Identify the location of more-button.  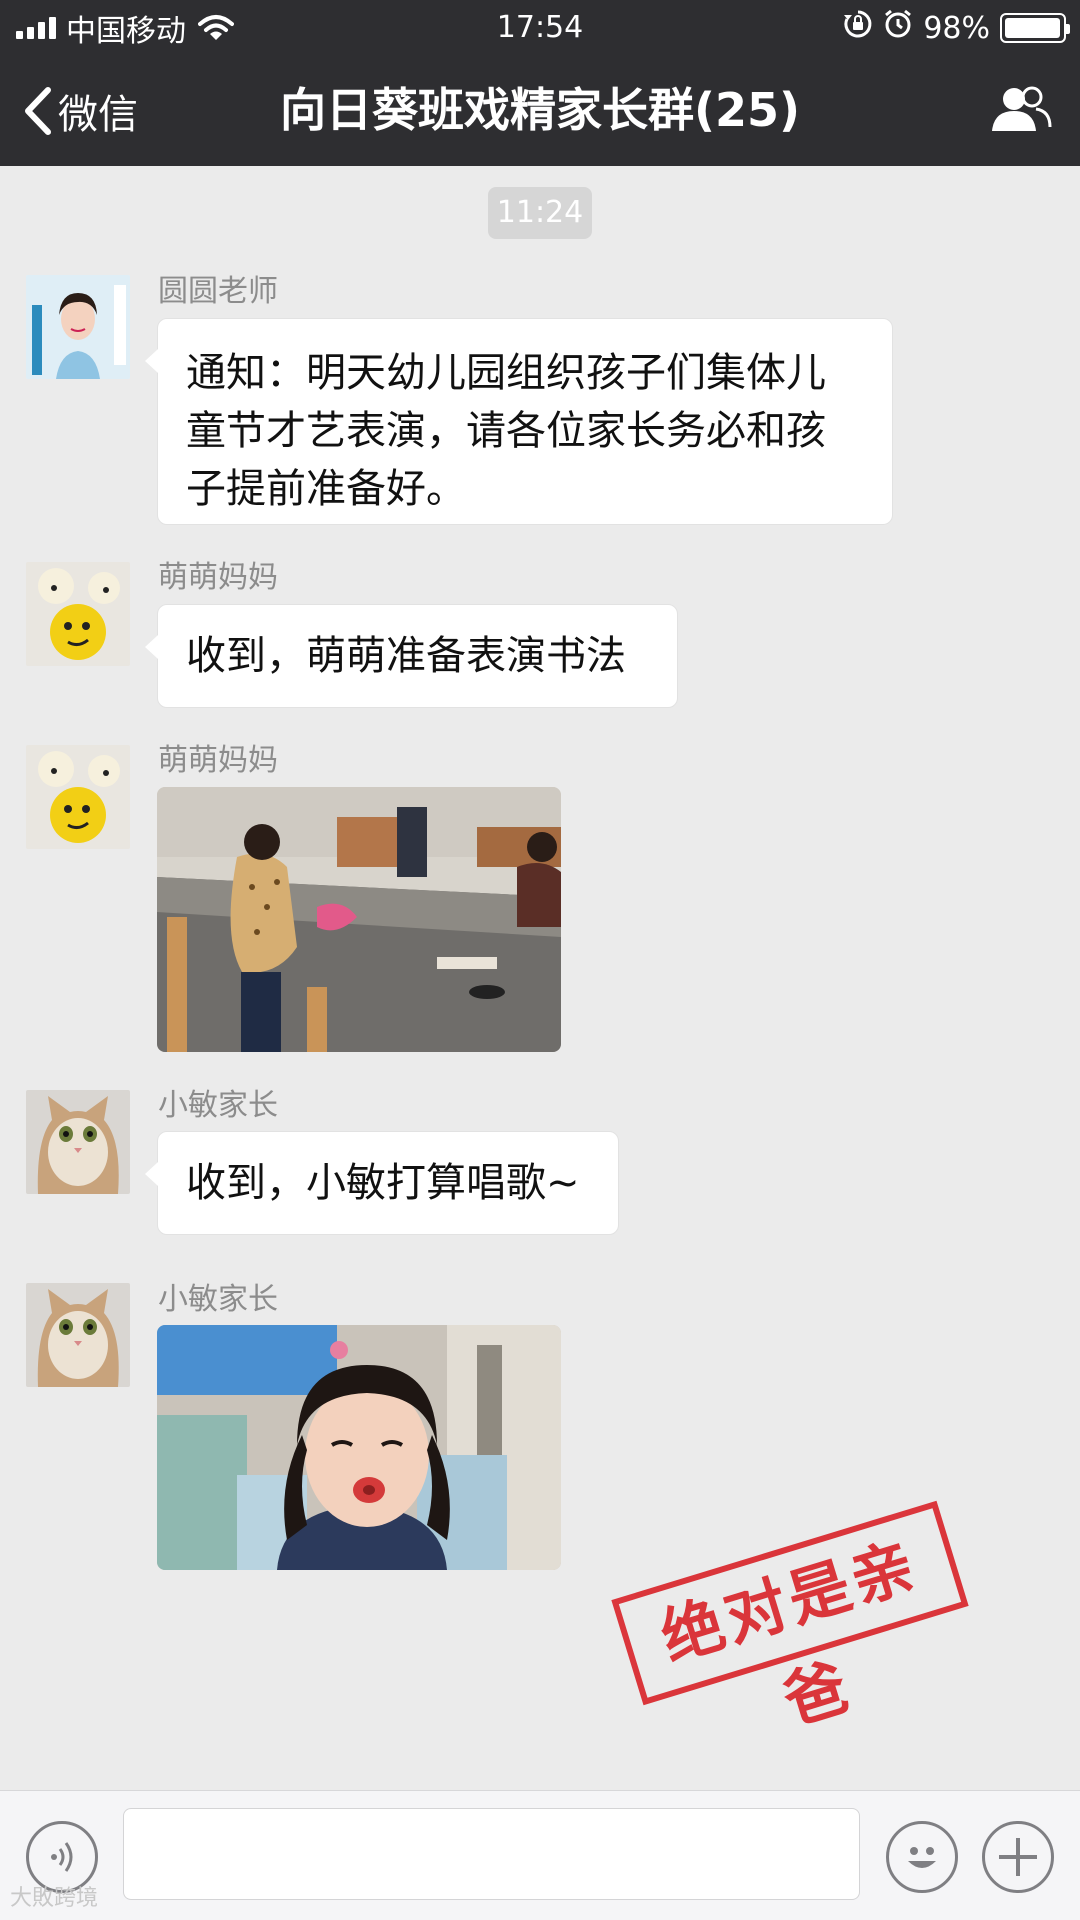
(1018, 1857).